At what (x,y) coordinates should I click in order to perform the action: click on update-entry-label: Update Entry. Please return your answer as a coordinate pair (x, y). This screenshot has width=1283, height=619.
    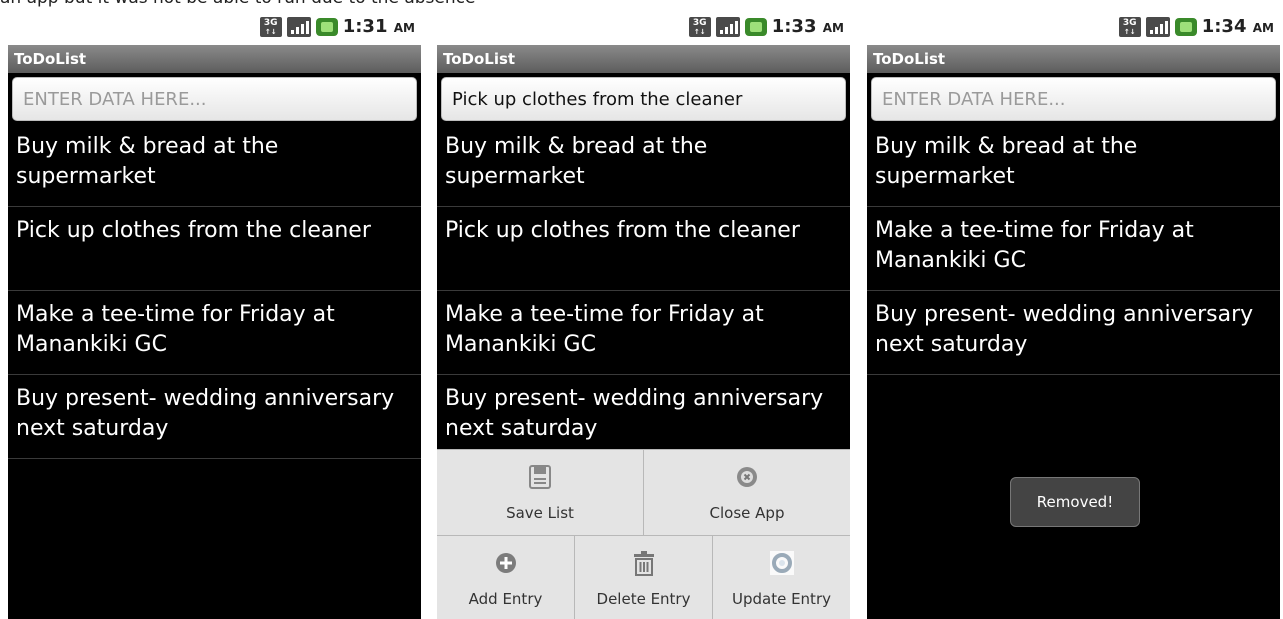
    Looking at the image, I should click on (781, 599).